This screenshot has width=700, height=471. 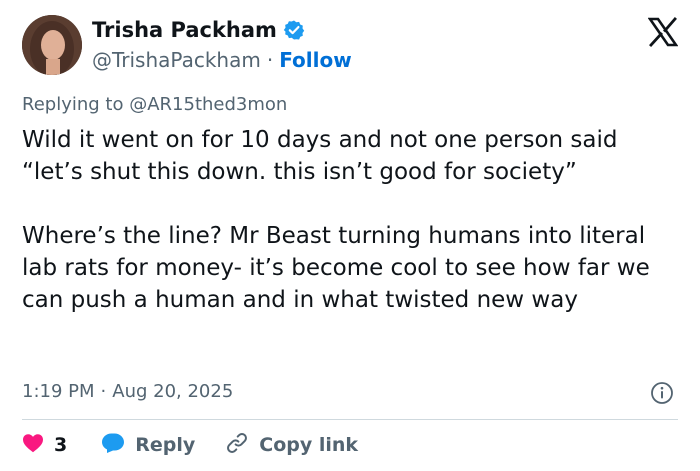 I want to click on x-logo-icon, so click(x=663, y=32).